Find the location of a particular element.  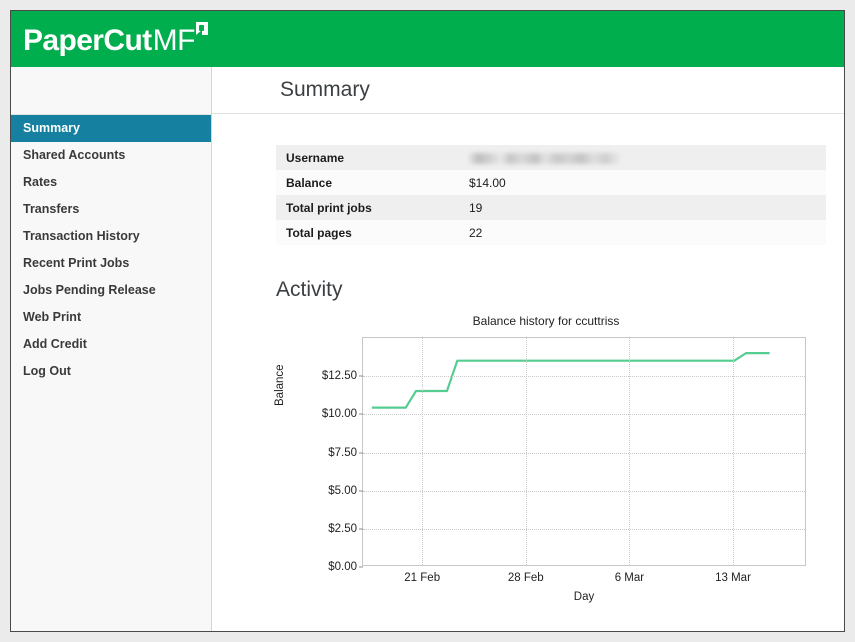

sidebar-top-spacer is located at coordinates (111, 91).